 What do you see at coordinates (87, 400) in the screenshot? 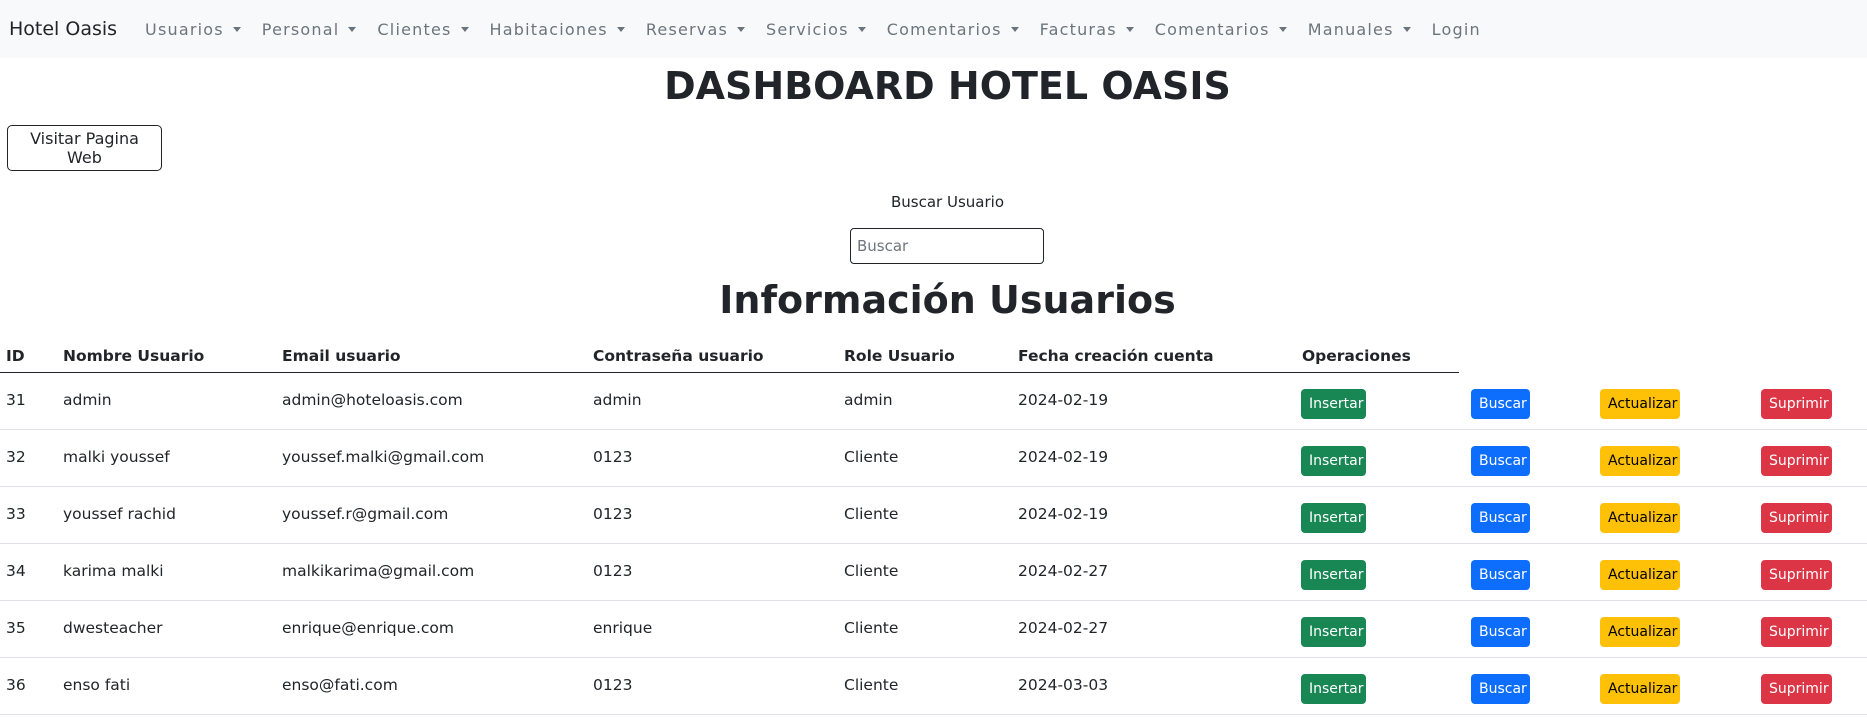
I see `cell-name: admin` at bounding box center [87, 400].